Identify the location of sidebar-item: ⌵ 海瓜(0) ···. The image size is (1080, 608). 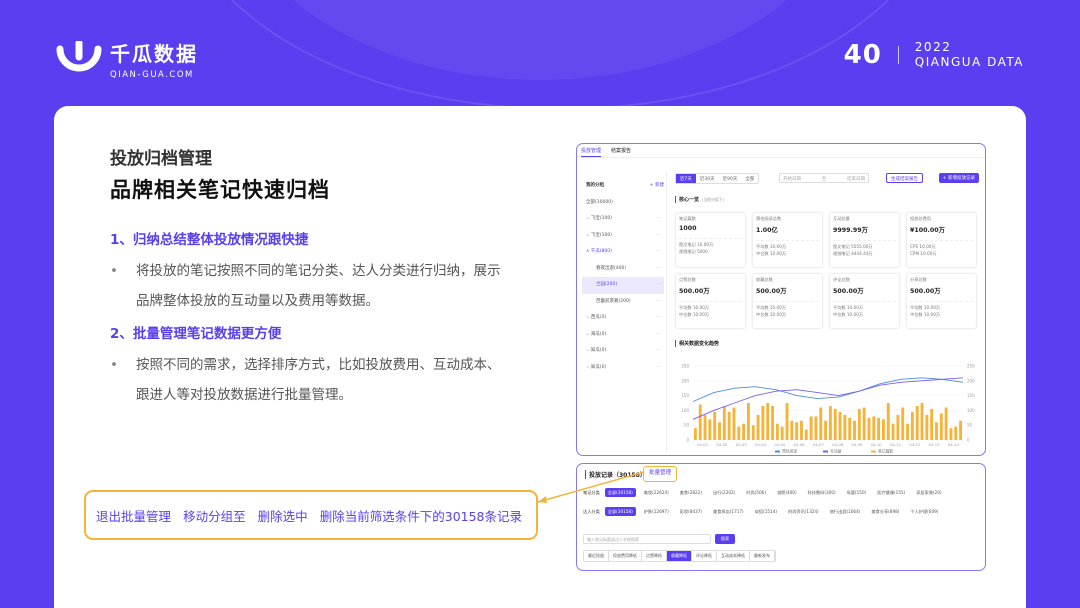
(623, 335).